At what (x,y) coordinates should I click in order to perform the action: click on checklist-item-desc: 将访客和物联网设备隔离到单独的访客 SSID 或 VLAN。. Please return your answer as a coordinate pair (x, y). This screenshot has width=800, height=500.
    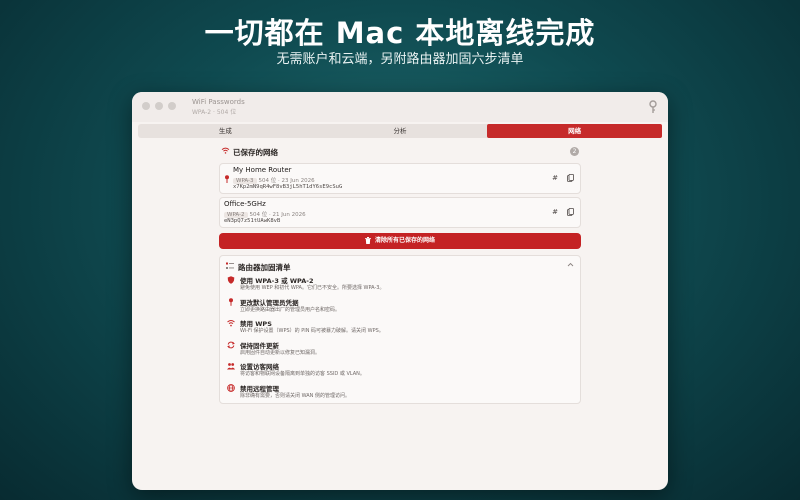
    Looking at the image, I should click on (302, 374).